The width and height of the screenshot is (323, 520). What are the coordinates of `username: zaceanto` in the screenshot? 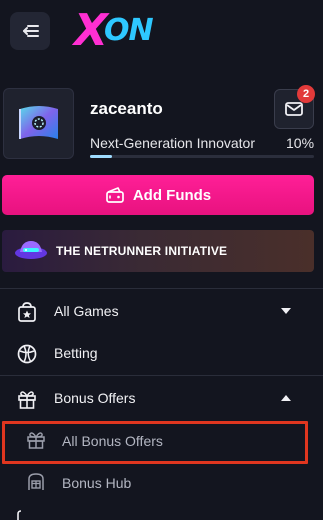 It's located at (126, 108).